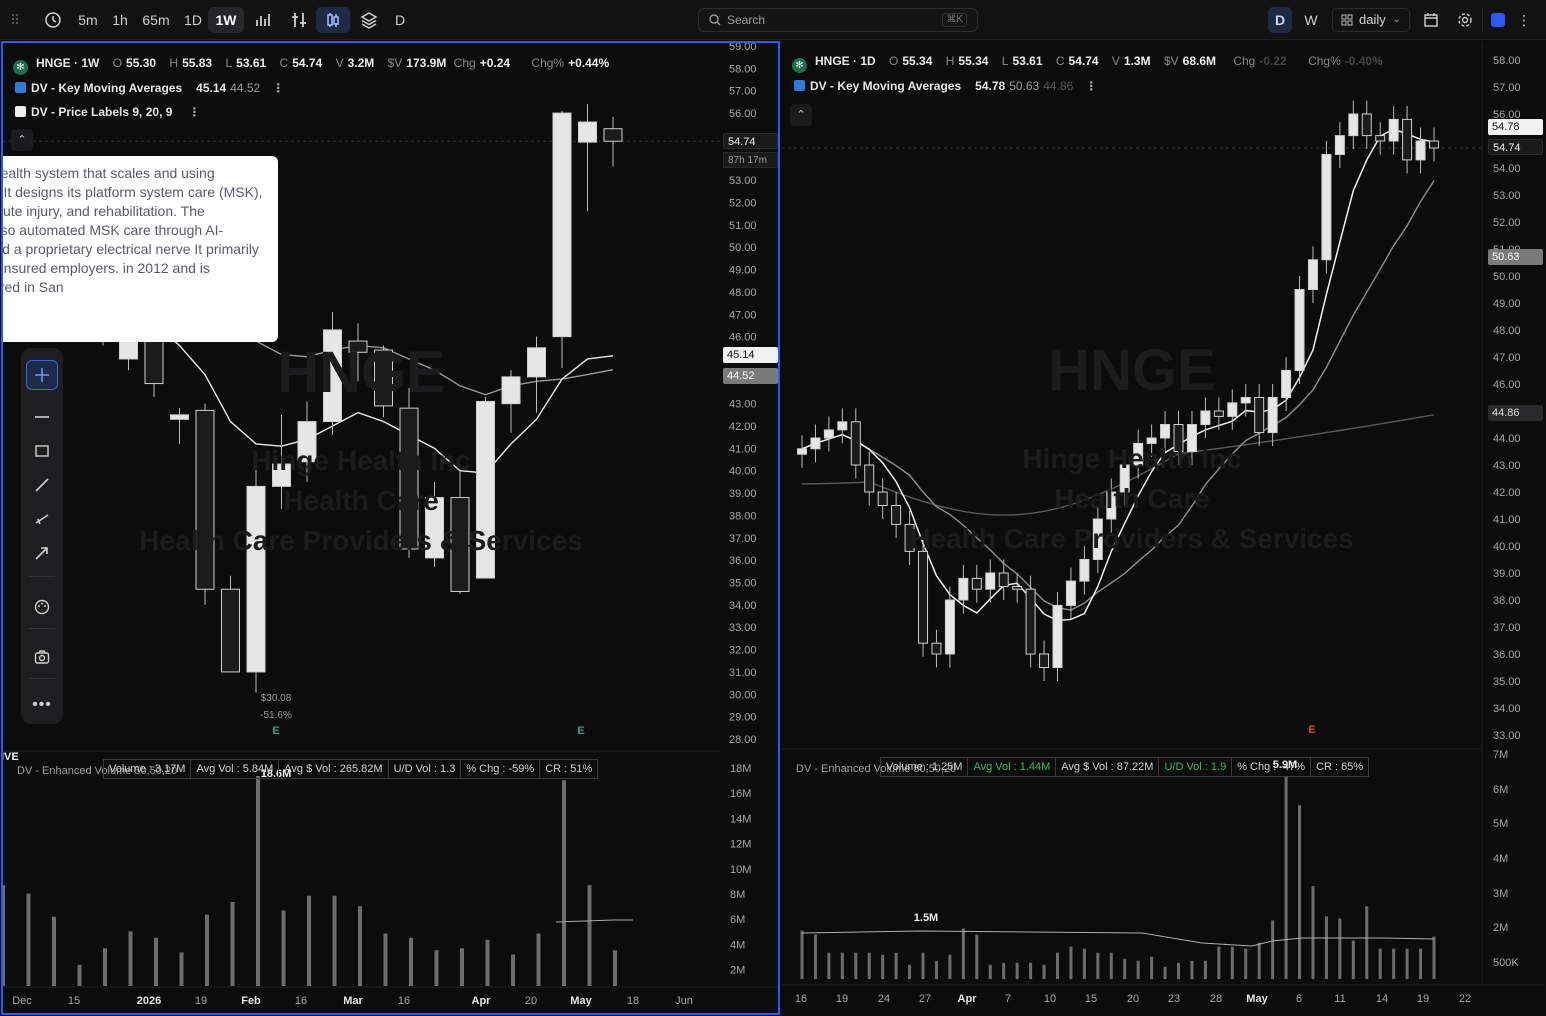 The height and width of the screenshot is (1016, 1546). Describe the element at coordinates (1498, 20) in the screenshot. I see `color-swatch-icon` at that location.